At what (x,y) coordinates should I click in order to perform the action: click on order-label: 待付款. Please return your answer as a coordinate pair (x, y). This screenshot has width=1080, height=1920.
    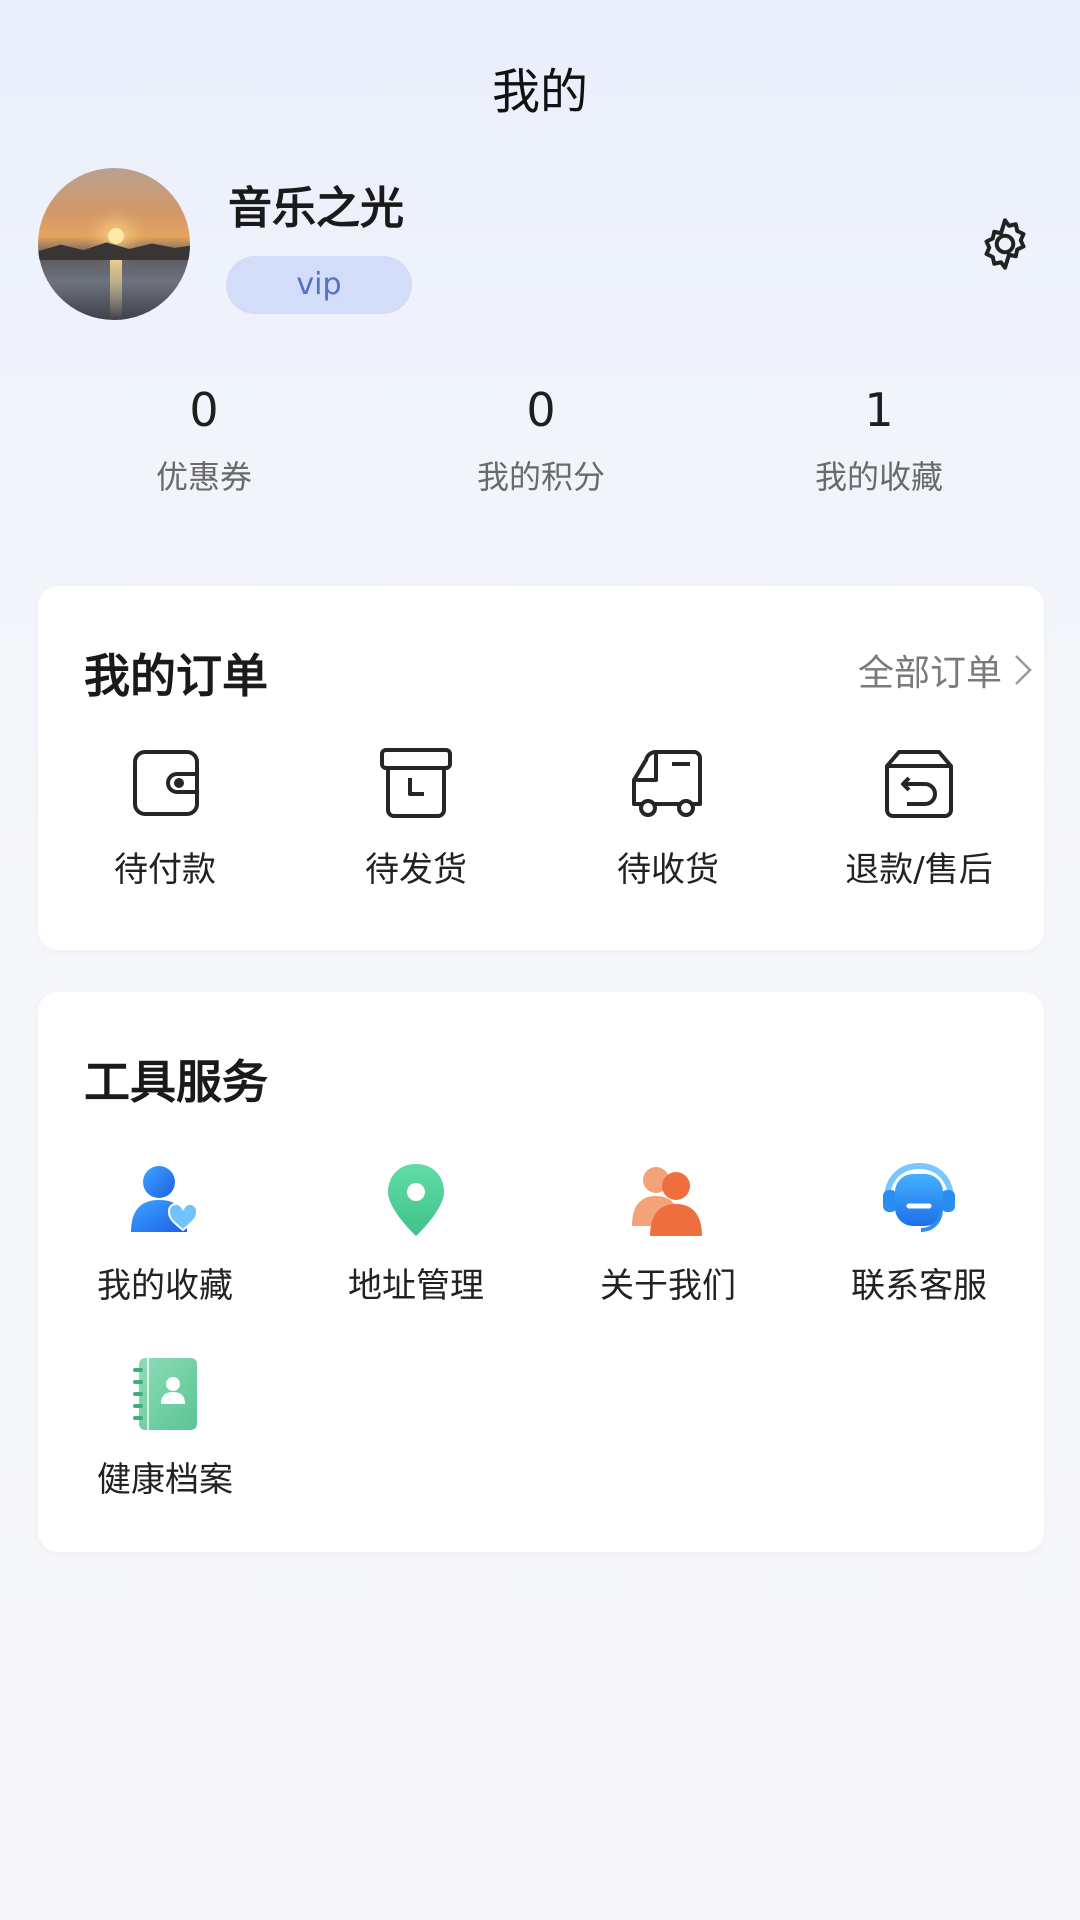
    Looking at the image, I should click on (165, 870).